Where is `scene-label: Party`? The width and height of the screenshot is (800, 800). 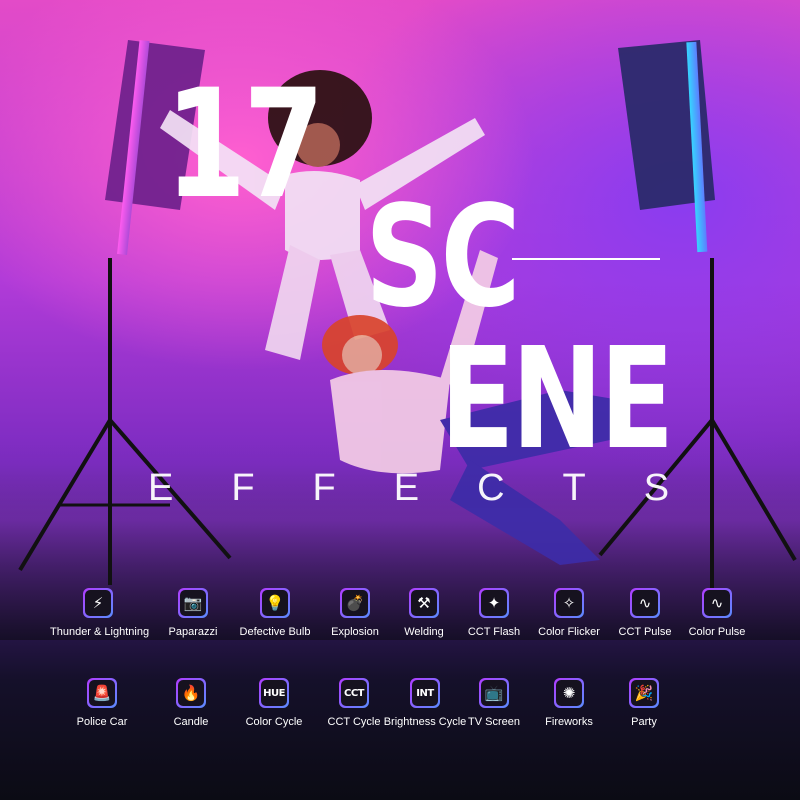
scene-label: Party is located at coordinates (644, 722).